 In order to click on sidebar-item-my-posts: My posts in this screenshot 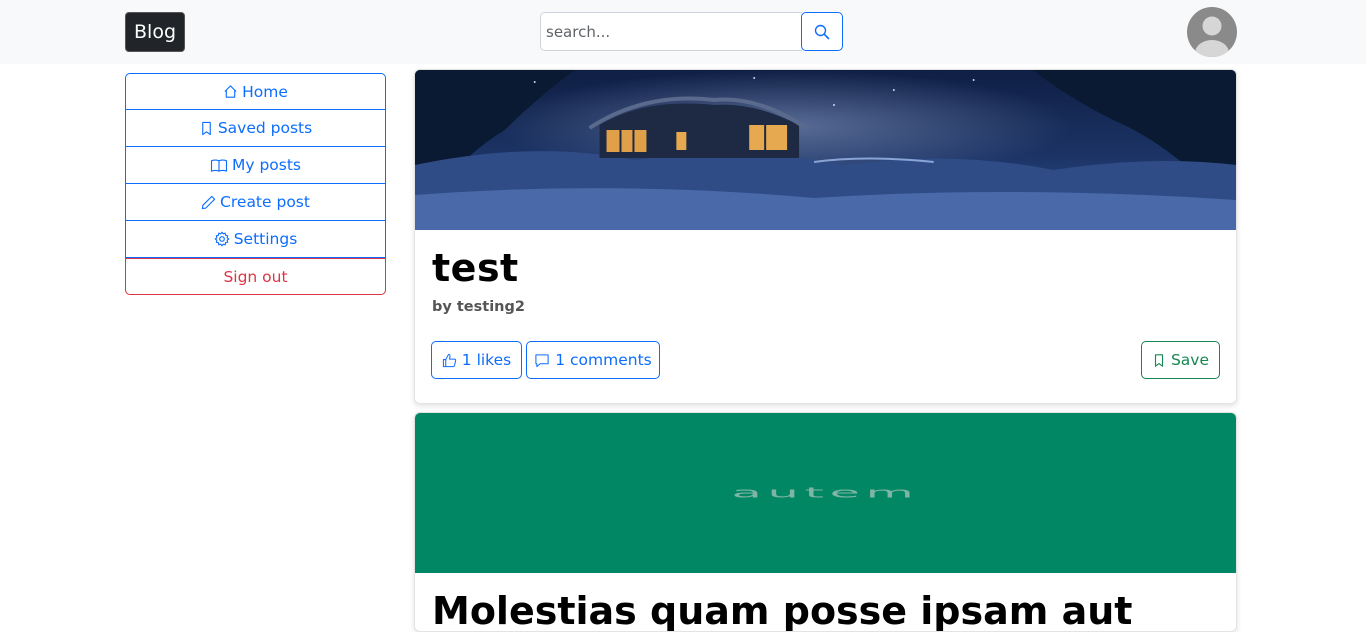, I will do `click(255, 165)`.